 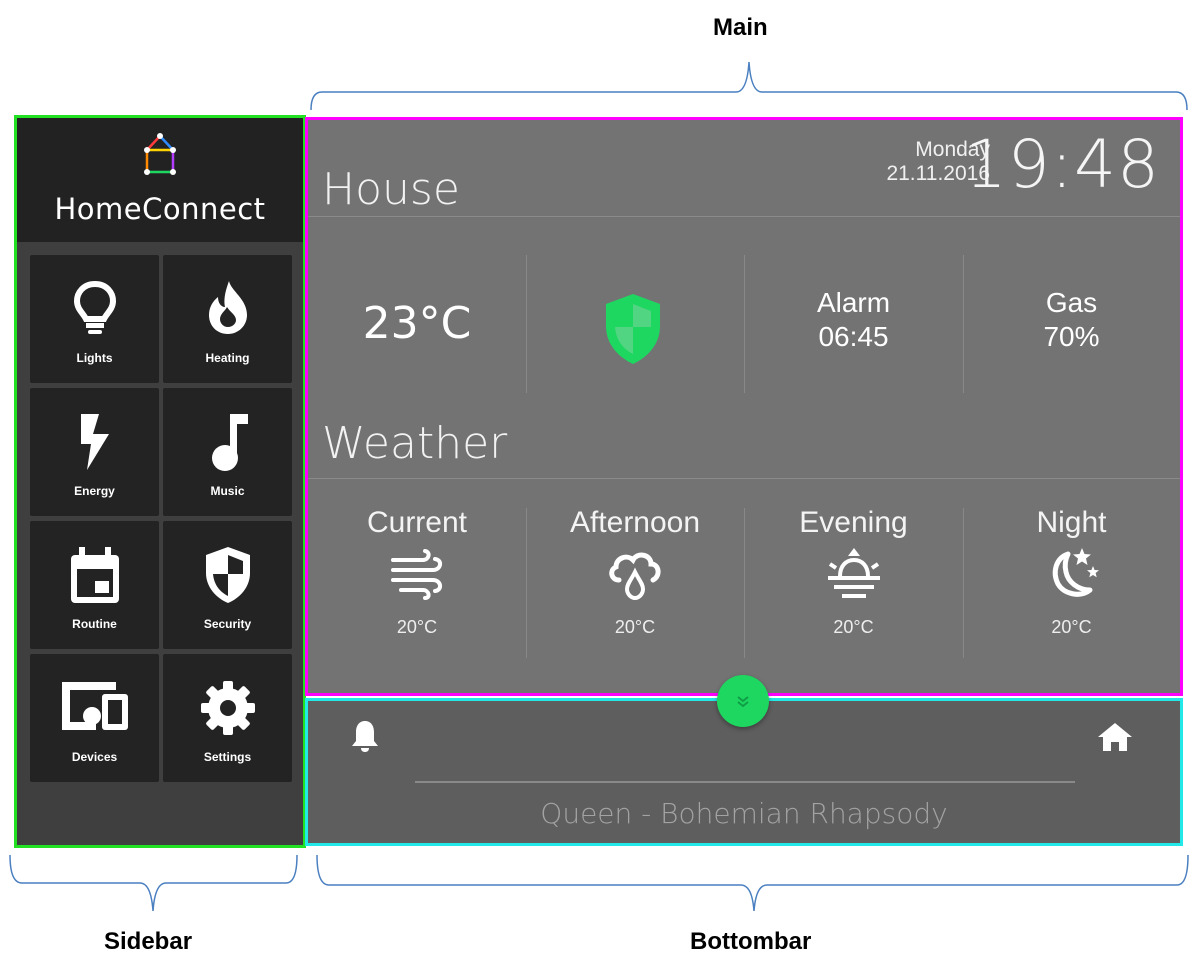 I want to click on sidebar-item-label: Devices, so click(x=94, y=757).